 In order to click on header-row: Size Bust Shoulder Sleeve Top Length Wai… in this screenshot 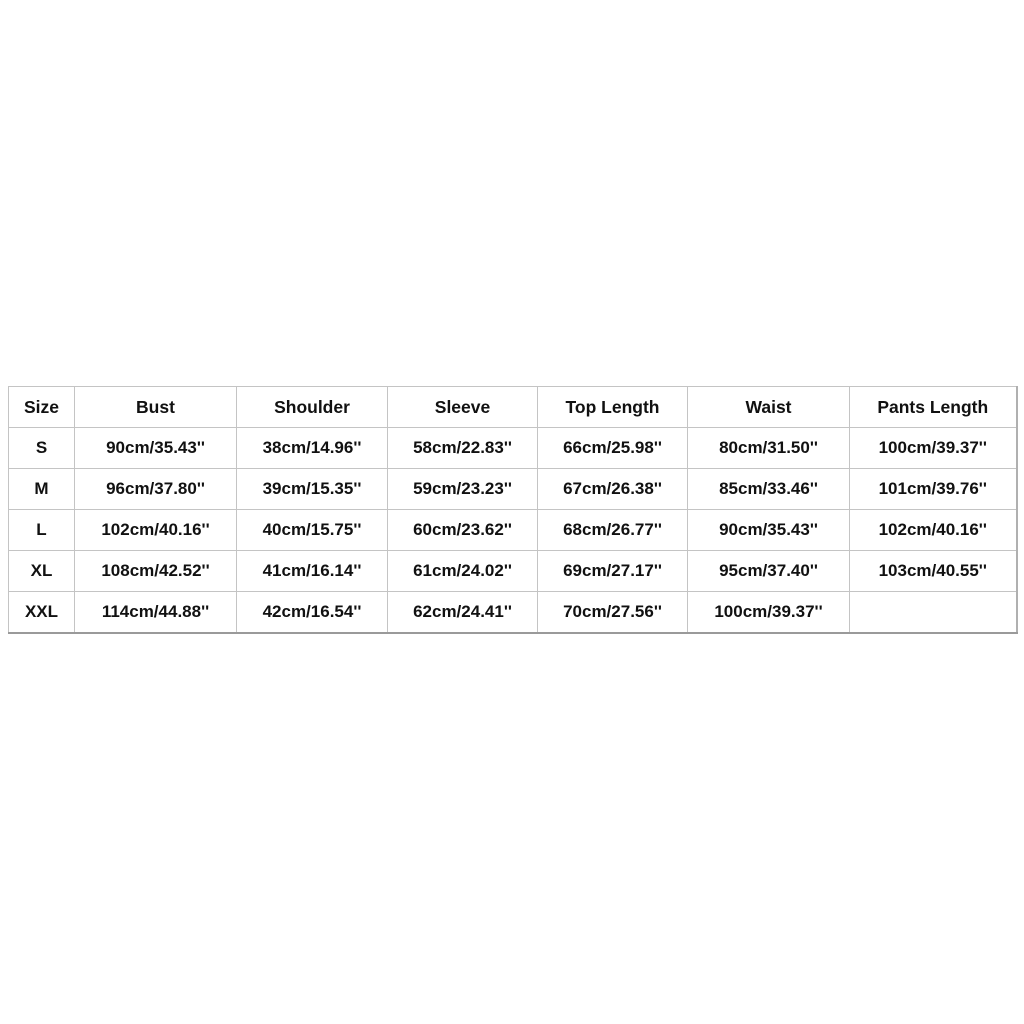, I will do `click(512, 407)`.